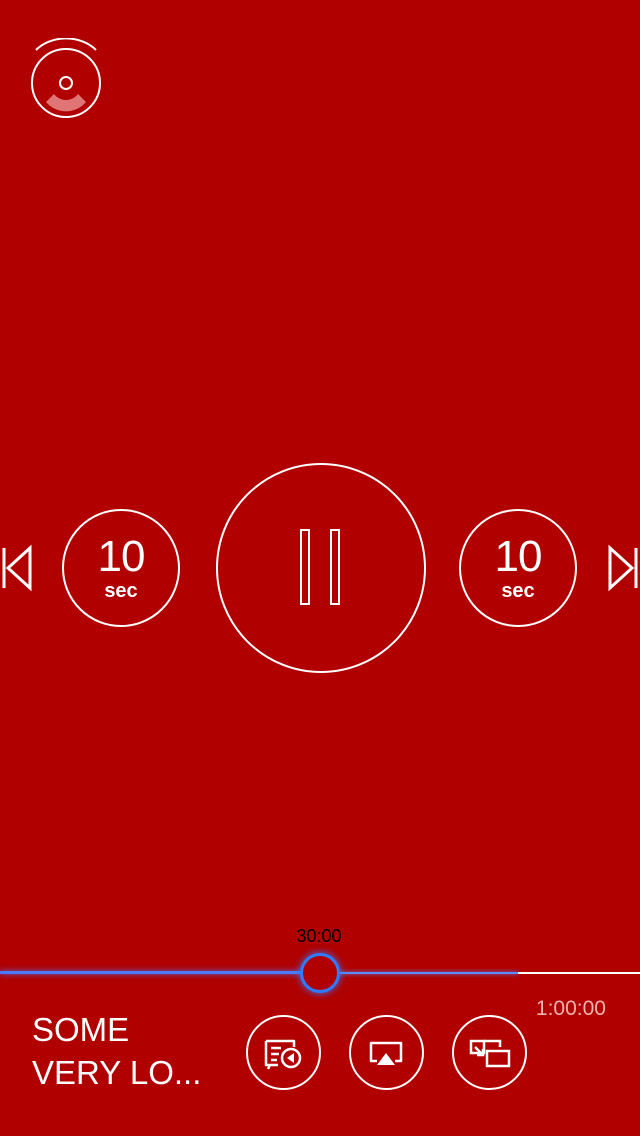 This screenshot has width=640, height=1136. I want to click on picture-in-picture-icon, so click(490, 1053).